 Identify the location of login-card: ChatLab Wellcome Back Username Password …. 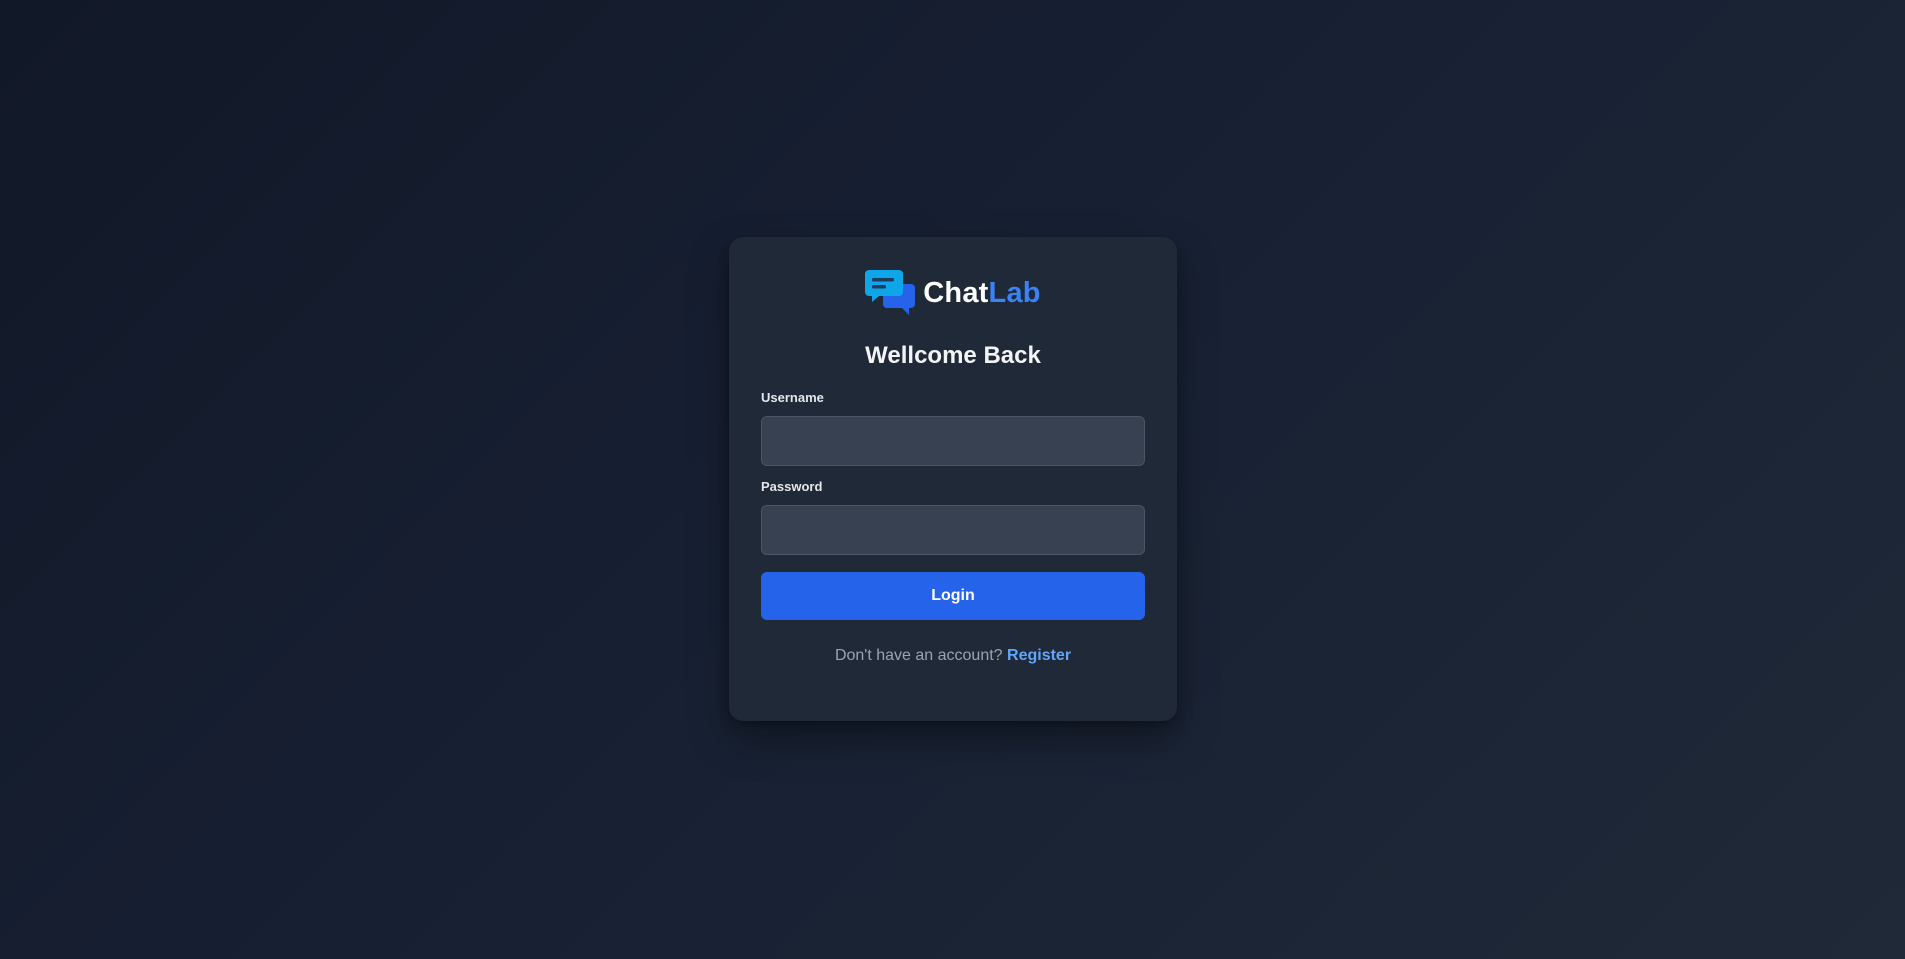
(953, 479).